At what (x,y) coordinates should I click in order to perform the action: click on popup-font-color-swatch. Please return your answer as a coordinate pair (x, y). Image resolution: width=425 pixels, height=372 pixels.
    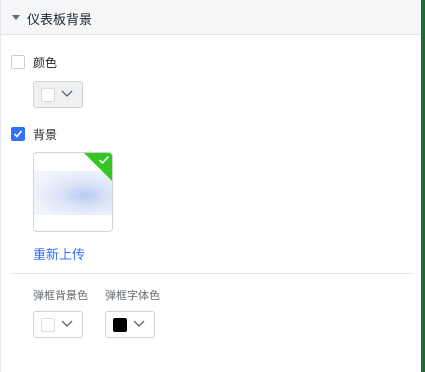
    Looking at the image, I should click on (120, 325).